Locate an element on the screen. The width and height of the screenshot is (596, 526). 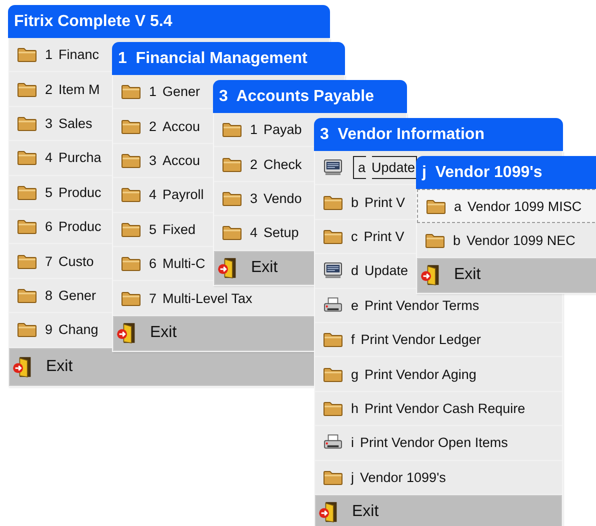
menu-title: 3 Vendor Information is located at coordinates (438, 134).